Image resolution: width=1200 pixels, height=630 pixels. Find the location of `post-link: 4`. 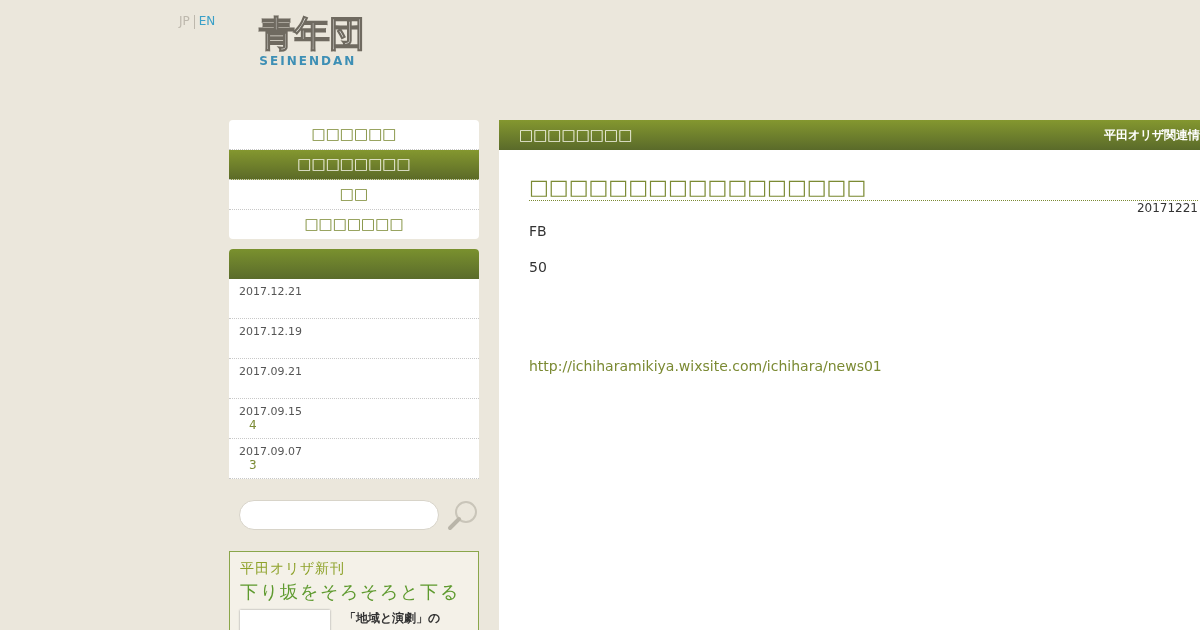

post-link: 4 is located at coordinates (354, 425).